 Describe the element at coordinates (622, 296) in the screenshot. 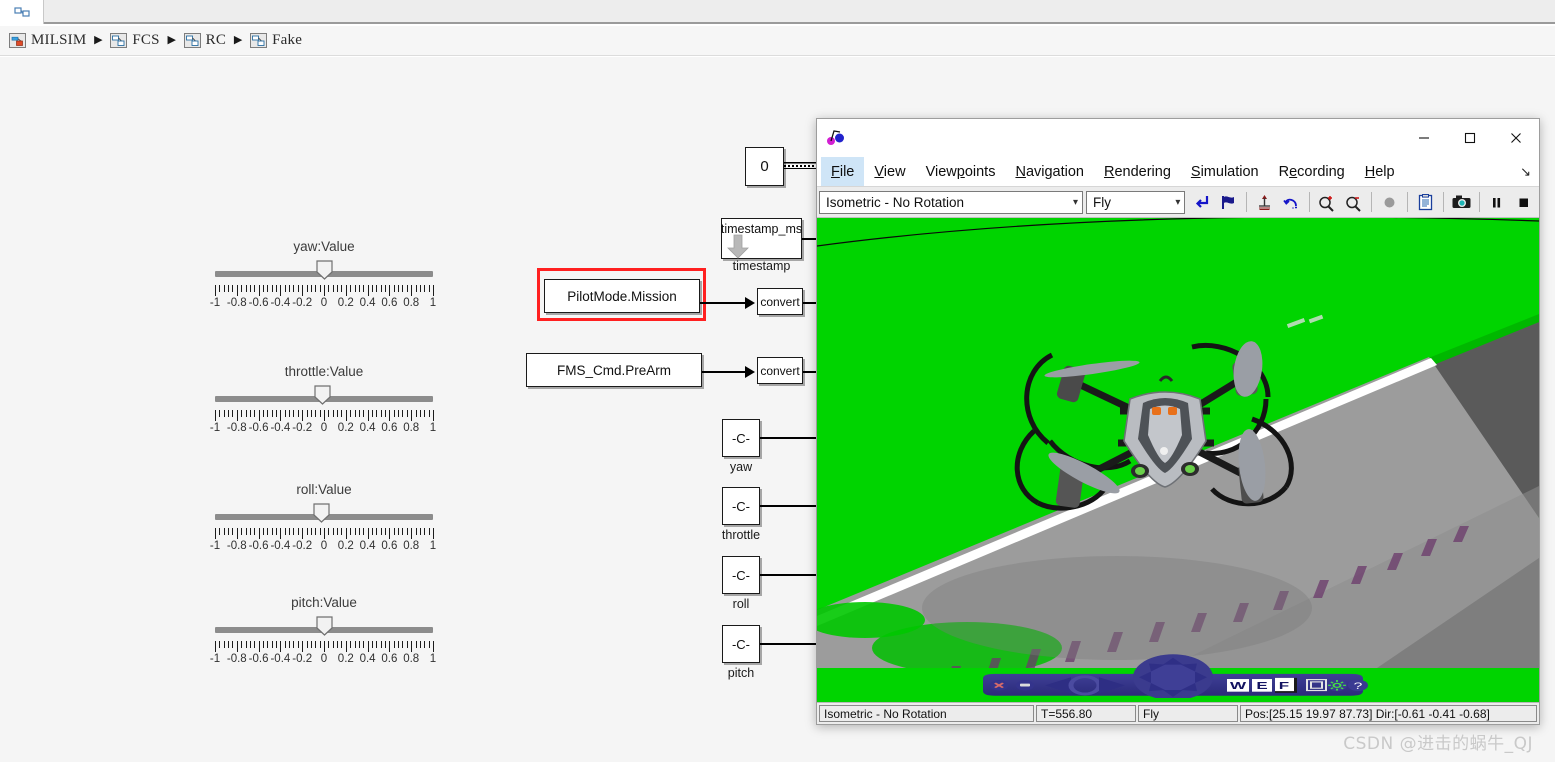

I see `pilotmode-block: PilotMode.Mission` at that location.